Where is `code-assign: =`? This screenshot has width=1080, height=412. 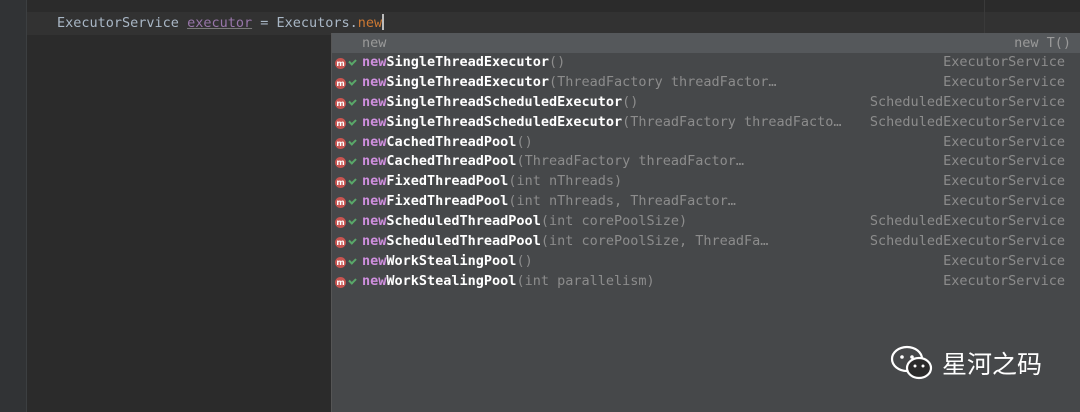
code-assign: = is located at coordinates (264, 23).